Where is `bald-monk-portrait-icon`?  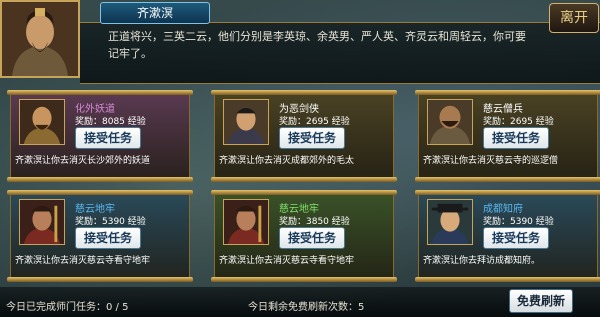 bald-monk-portrait-icon is located at coordinates (42, 122).